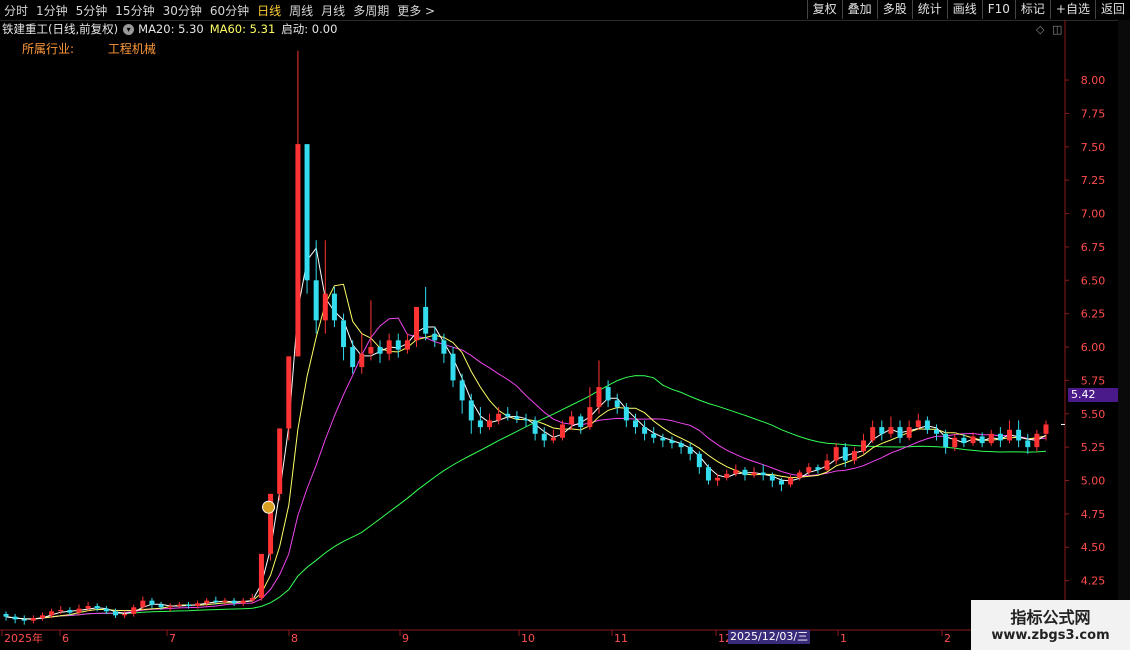  What do you see at coordinates (621, 638) in the screenshot?
I see `x-tick-label: 11` at bounding box center [621, 638].